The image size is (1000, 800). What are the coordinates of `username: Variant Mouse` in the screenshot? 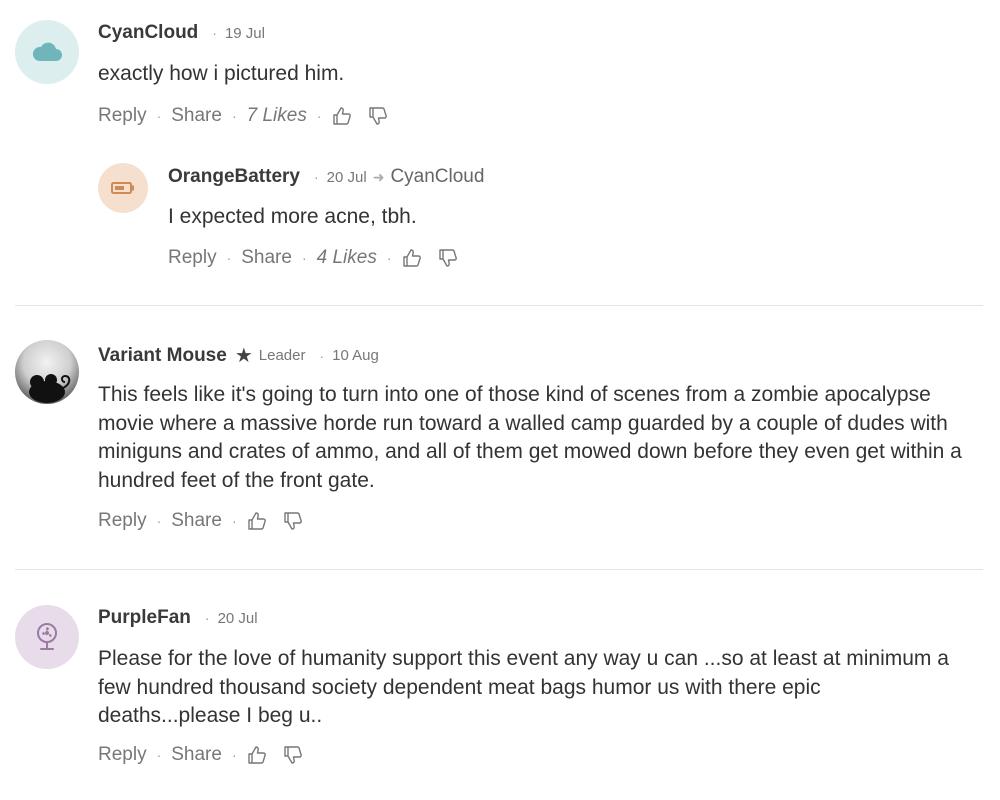 It's located at (162, 356).